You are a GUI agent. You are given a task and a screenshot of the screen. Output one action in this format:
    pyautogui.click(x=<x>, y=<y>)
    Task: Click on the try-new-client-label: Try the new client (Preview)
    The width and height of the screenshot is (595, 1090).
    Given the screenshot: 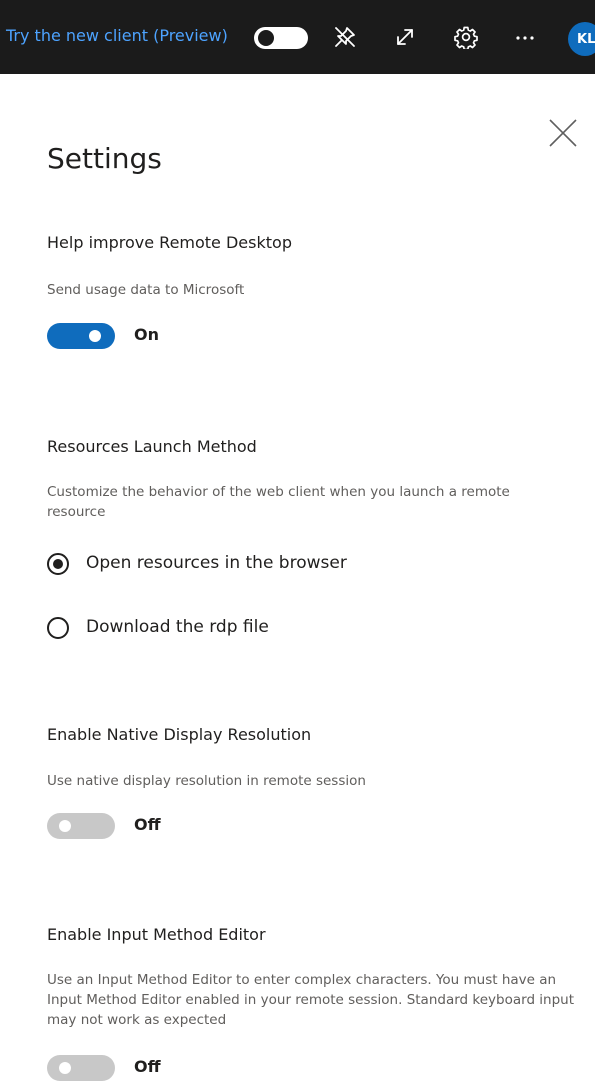 What is the action you would take?
    pyautogui.click(x=117, y=35)
    